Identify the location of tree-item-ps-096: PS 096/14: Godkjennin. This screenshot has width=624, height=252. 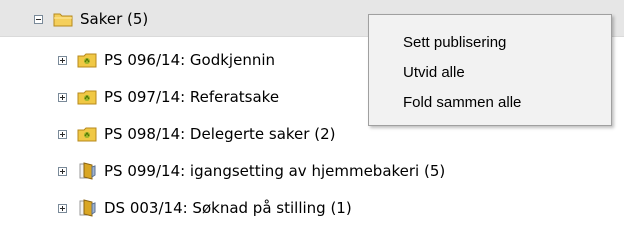
(166, 60).